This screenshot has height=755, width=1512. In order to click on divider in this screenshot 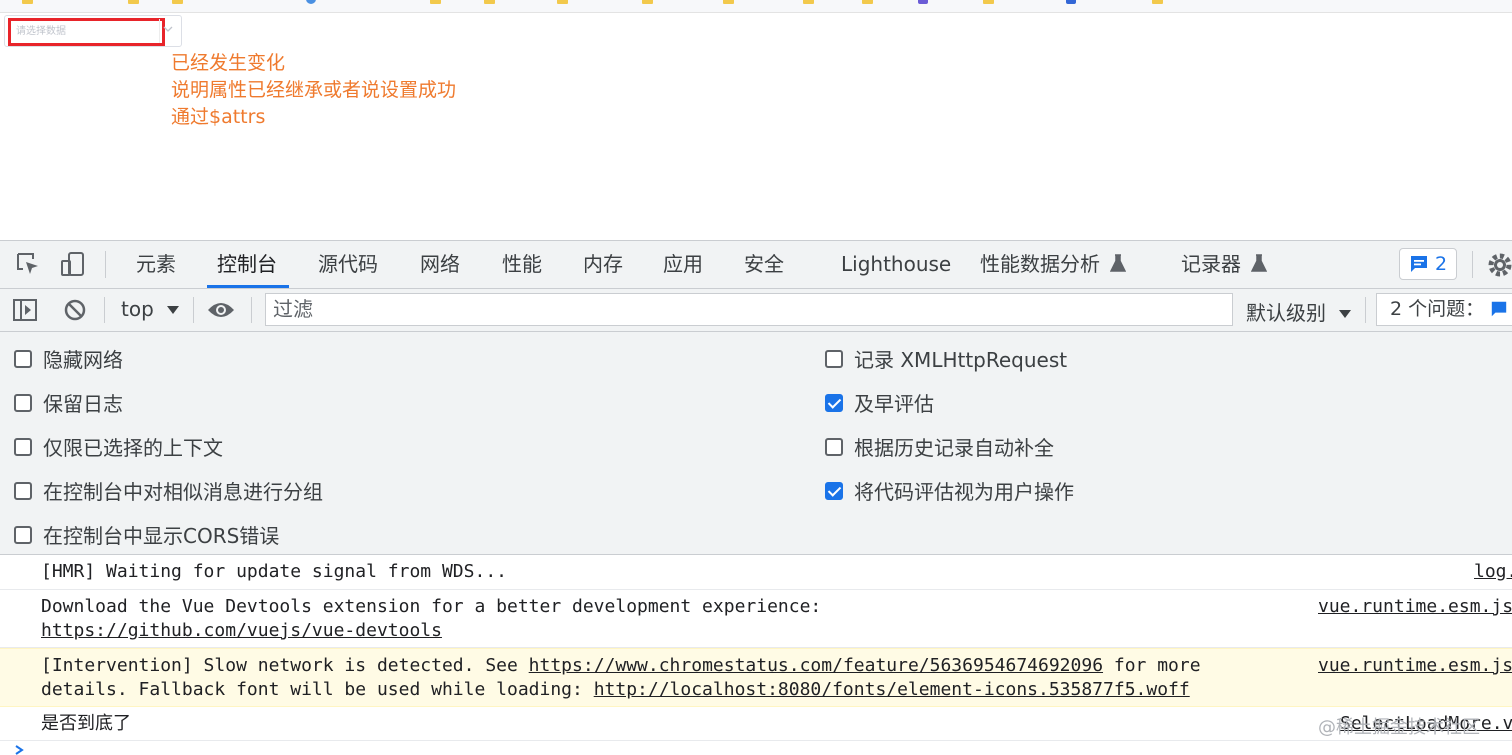, I will do `click(159, 31)`.